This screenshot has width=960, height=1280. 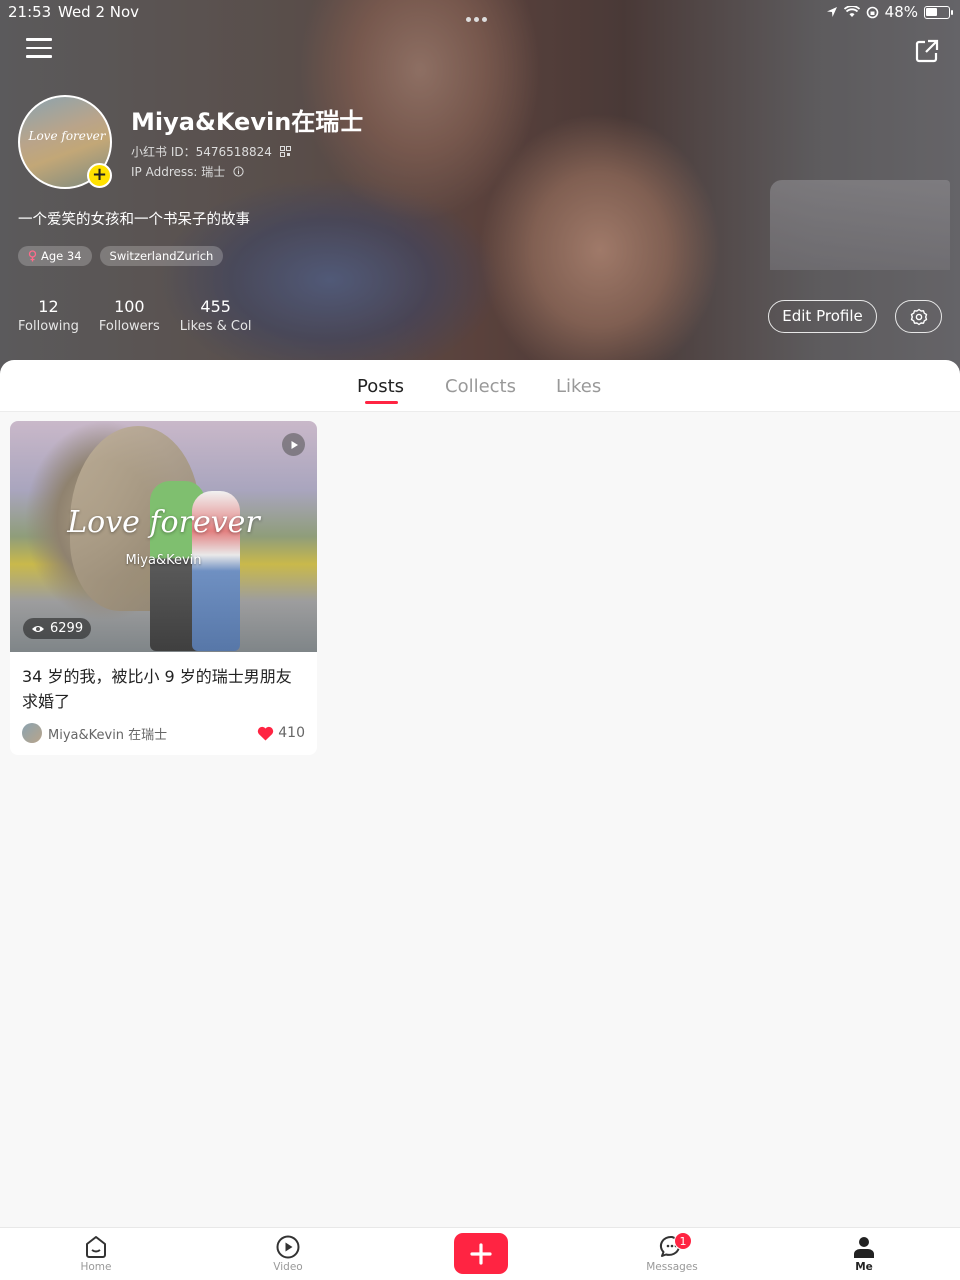 I want to click on nav-home: Home, so click(x=96, y=1253).